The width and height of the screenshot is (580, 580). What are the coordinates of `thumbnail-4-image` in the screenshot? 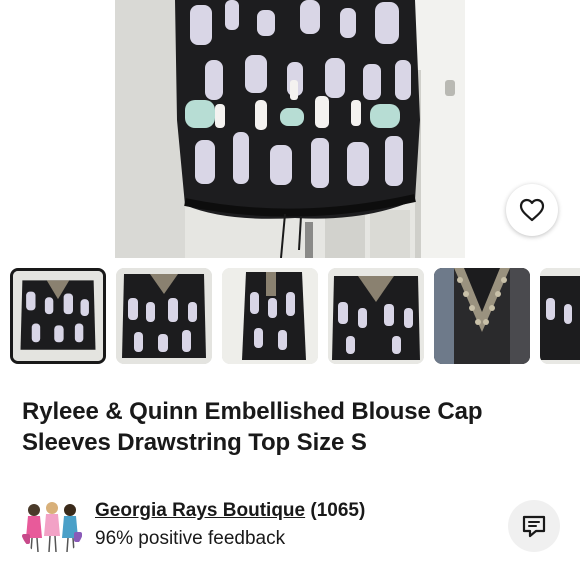 It's located at (376, 316).